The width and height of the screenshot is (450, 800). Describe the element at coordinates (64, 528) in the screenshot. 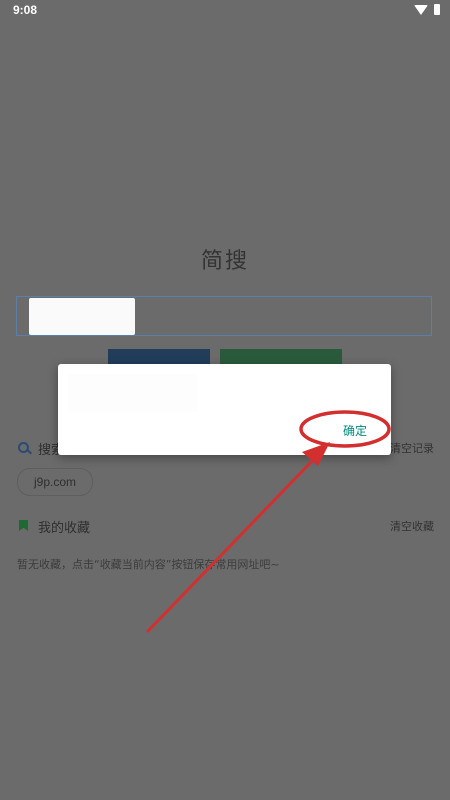

I see `favorites-label: 我的收藏` at that location.